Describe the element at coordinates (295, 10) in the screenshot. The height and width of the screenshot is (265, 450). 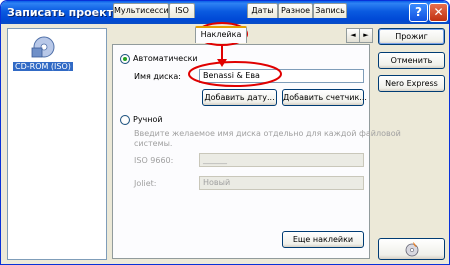
I see `tab-misc: Разное` at that location.